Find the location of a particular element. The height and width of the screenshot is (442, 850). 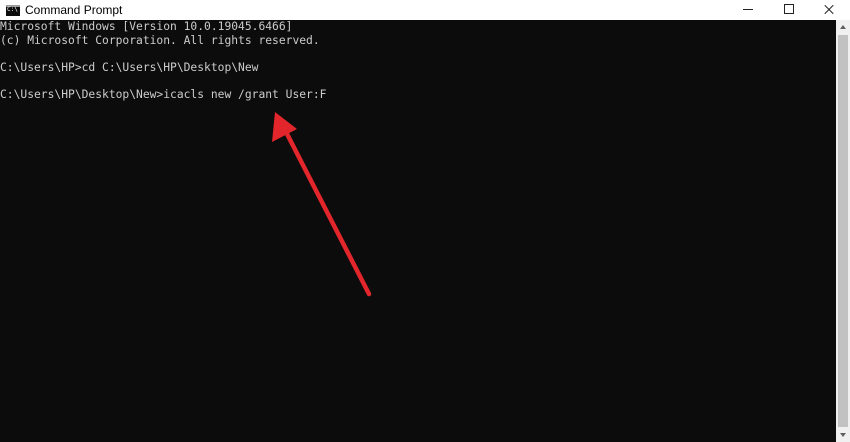

vertical-scrollbar is located at coordinates (843, 231).